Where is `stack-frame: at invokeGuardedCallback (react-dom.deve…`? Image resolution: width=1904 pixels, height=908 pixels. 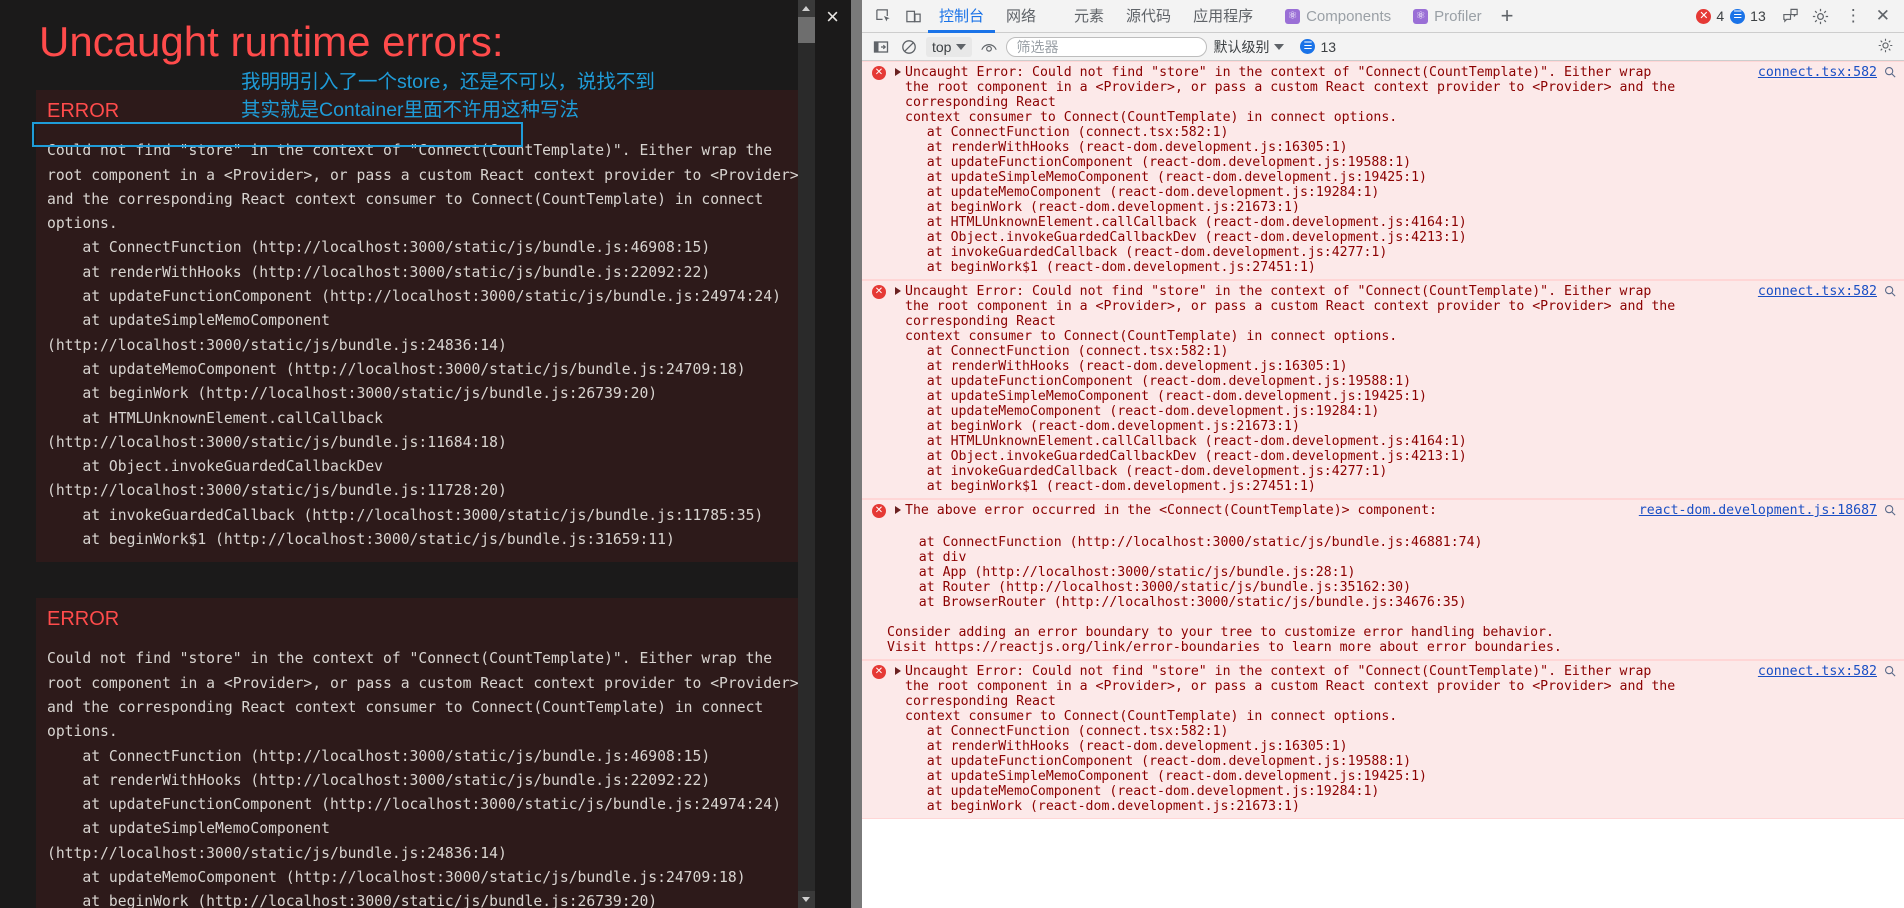 stack-frame: at invokeGuardedCallback (react-dom.deve… is located at coordinates (1399, 471).